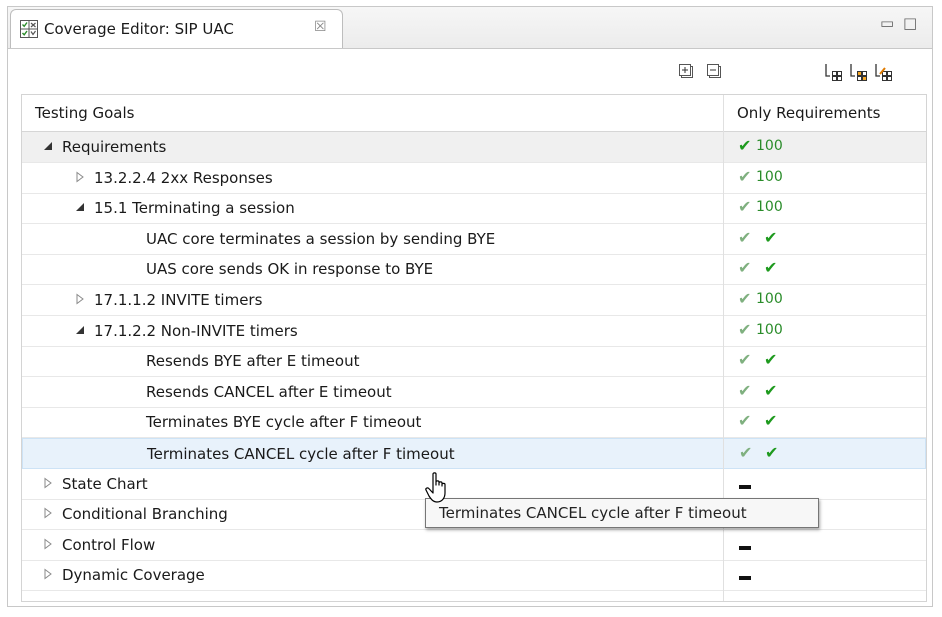 Image resolution: width=942 pixels, height=617 pixels. I want to click on table-row: Terminates BYE cycle after F timeout ✔ ✔, so click(474, 423).